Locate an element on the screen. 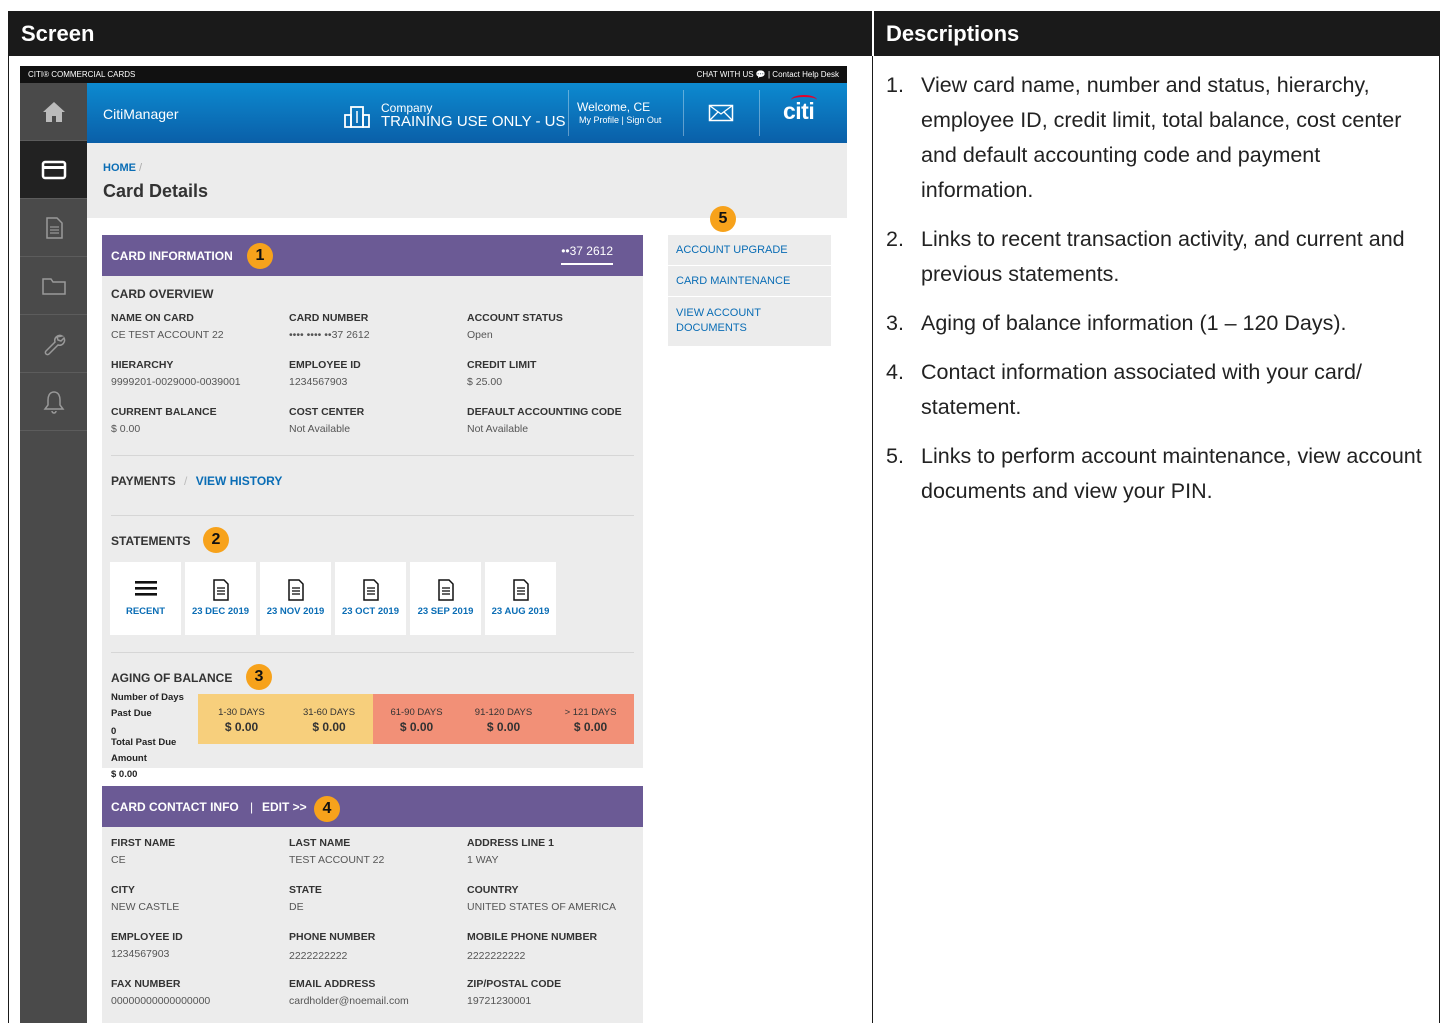 The image size is (1448, 1023). field-label: FAX NUMBER is located at coordinates (146, 984).